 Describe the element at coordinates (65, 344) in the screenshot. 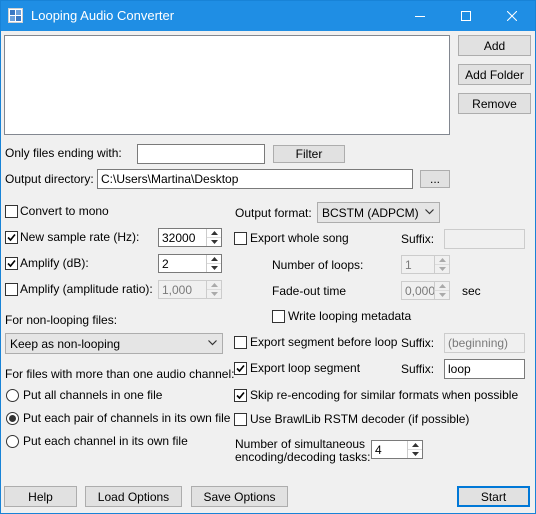

I see `non-looping-value: Keep as non-looping` at that location.